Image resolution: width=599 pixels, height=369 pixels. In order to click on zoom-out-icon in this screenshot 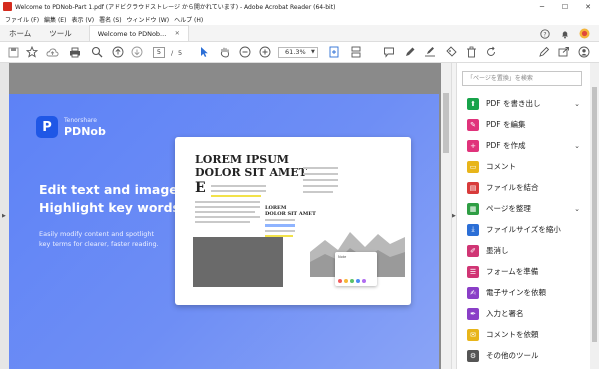, I will do `click(245, 52)`.